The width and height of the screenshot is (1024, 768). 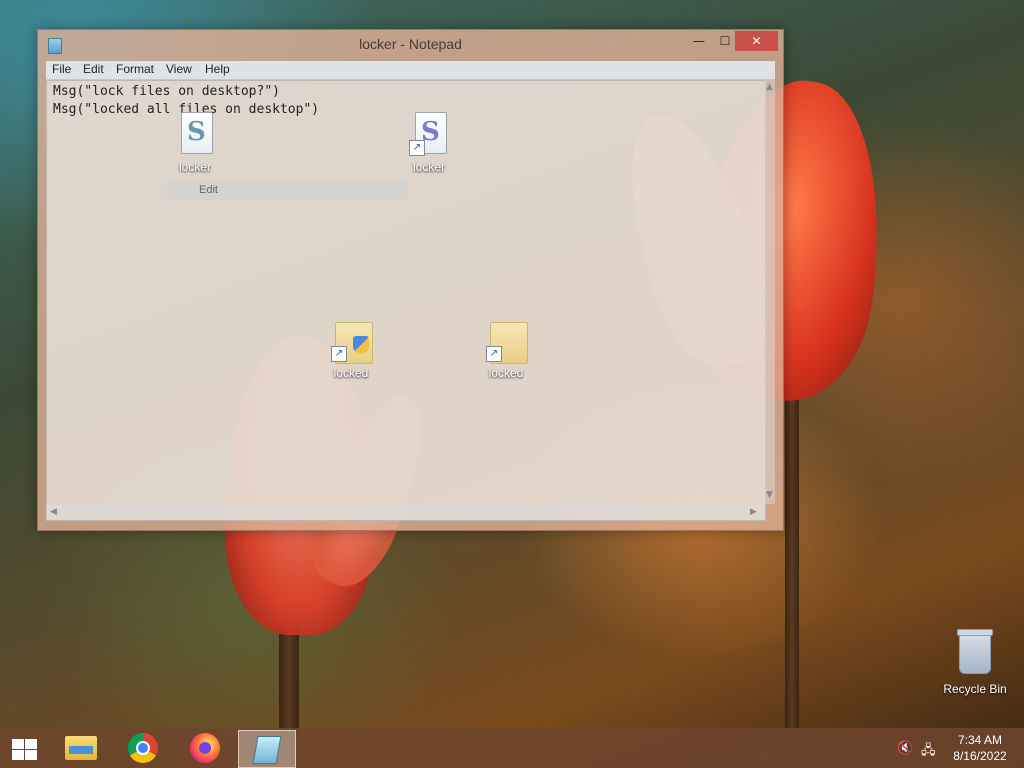 I want to click on desktop-icon-recycle-bin: Recycle Bin, so click(x=975, y=662).